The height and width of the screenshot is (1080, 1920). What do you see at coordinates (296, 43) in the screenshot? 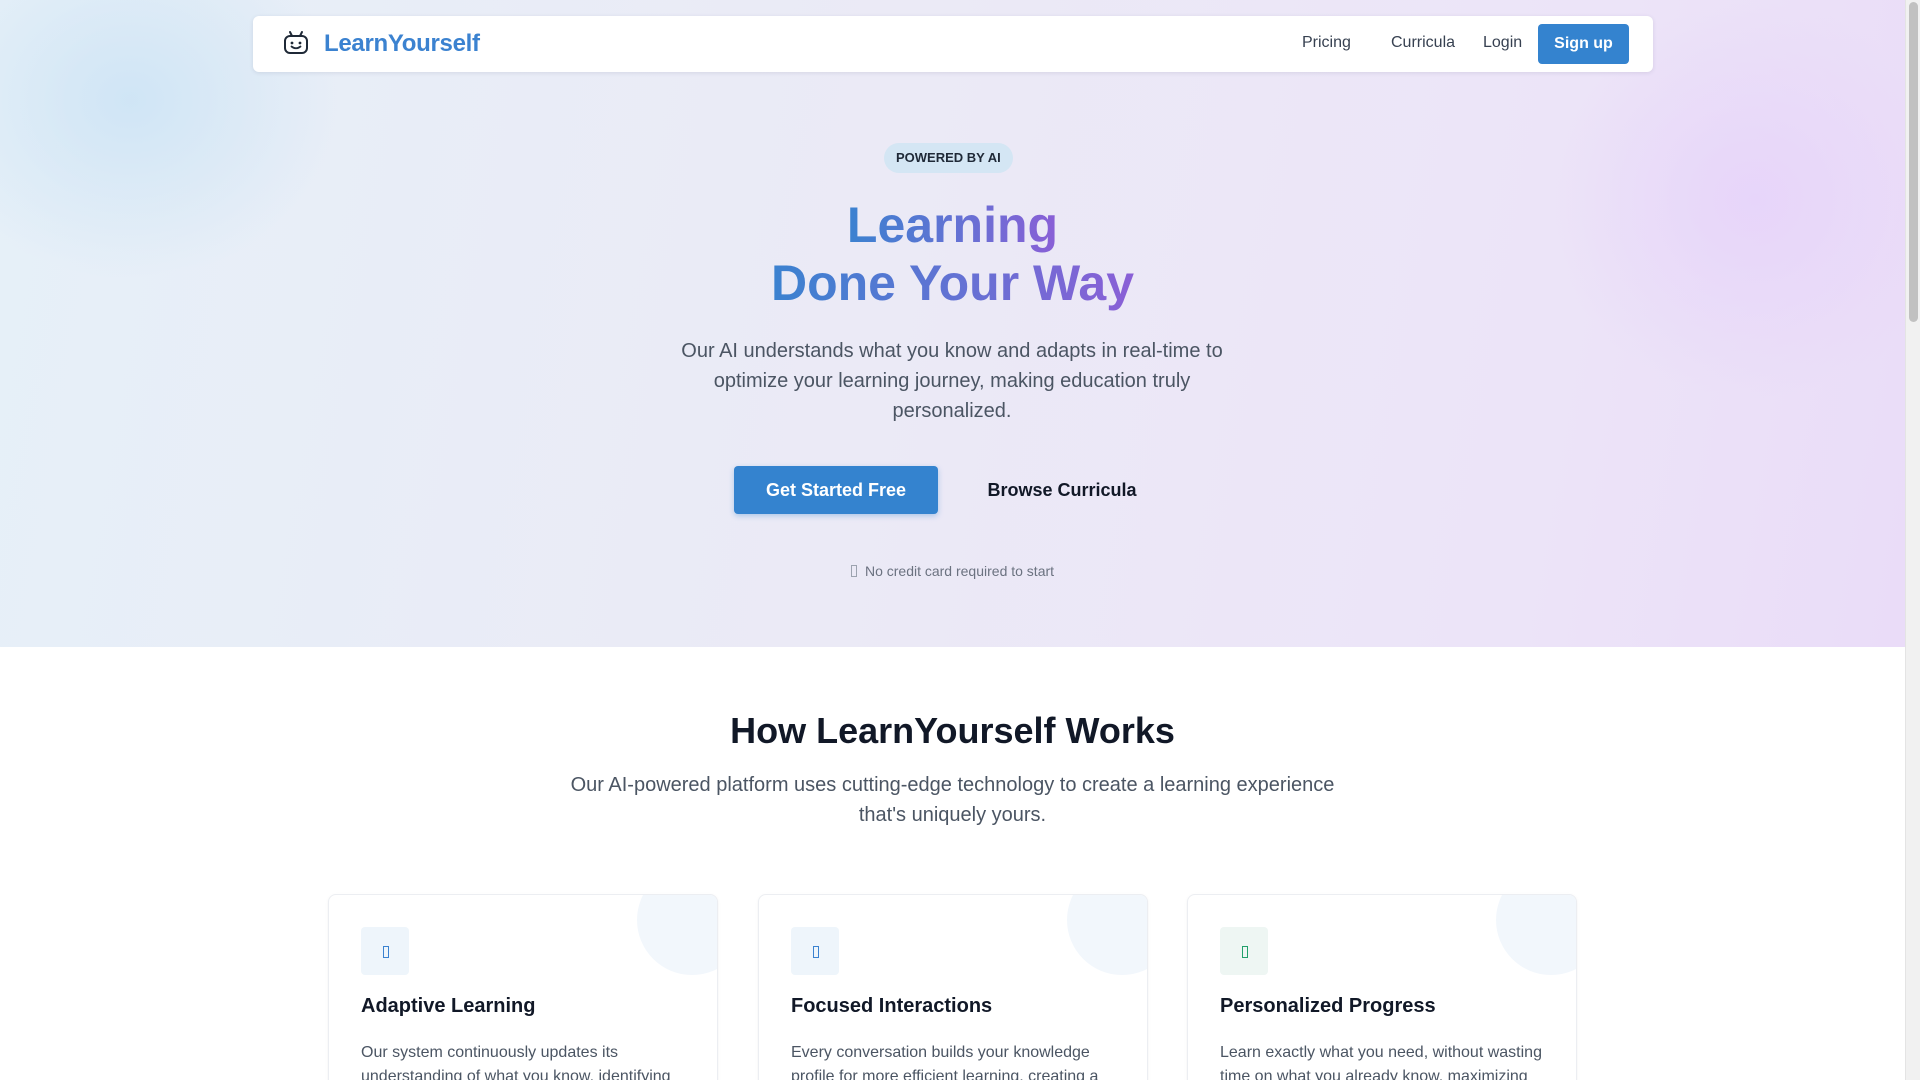
I see `smiley-logo-icon` at bounding box center [296, 43].